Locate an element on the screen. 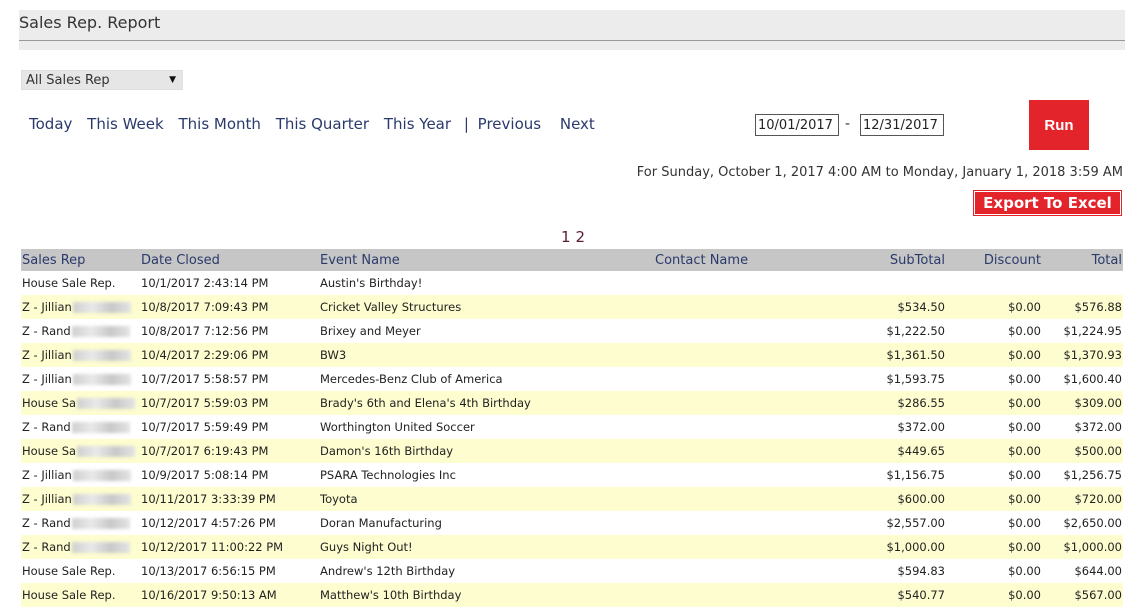  event-name-cell: Damon's 16th Birthday is located at coordinates (486, 451).